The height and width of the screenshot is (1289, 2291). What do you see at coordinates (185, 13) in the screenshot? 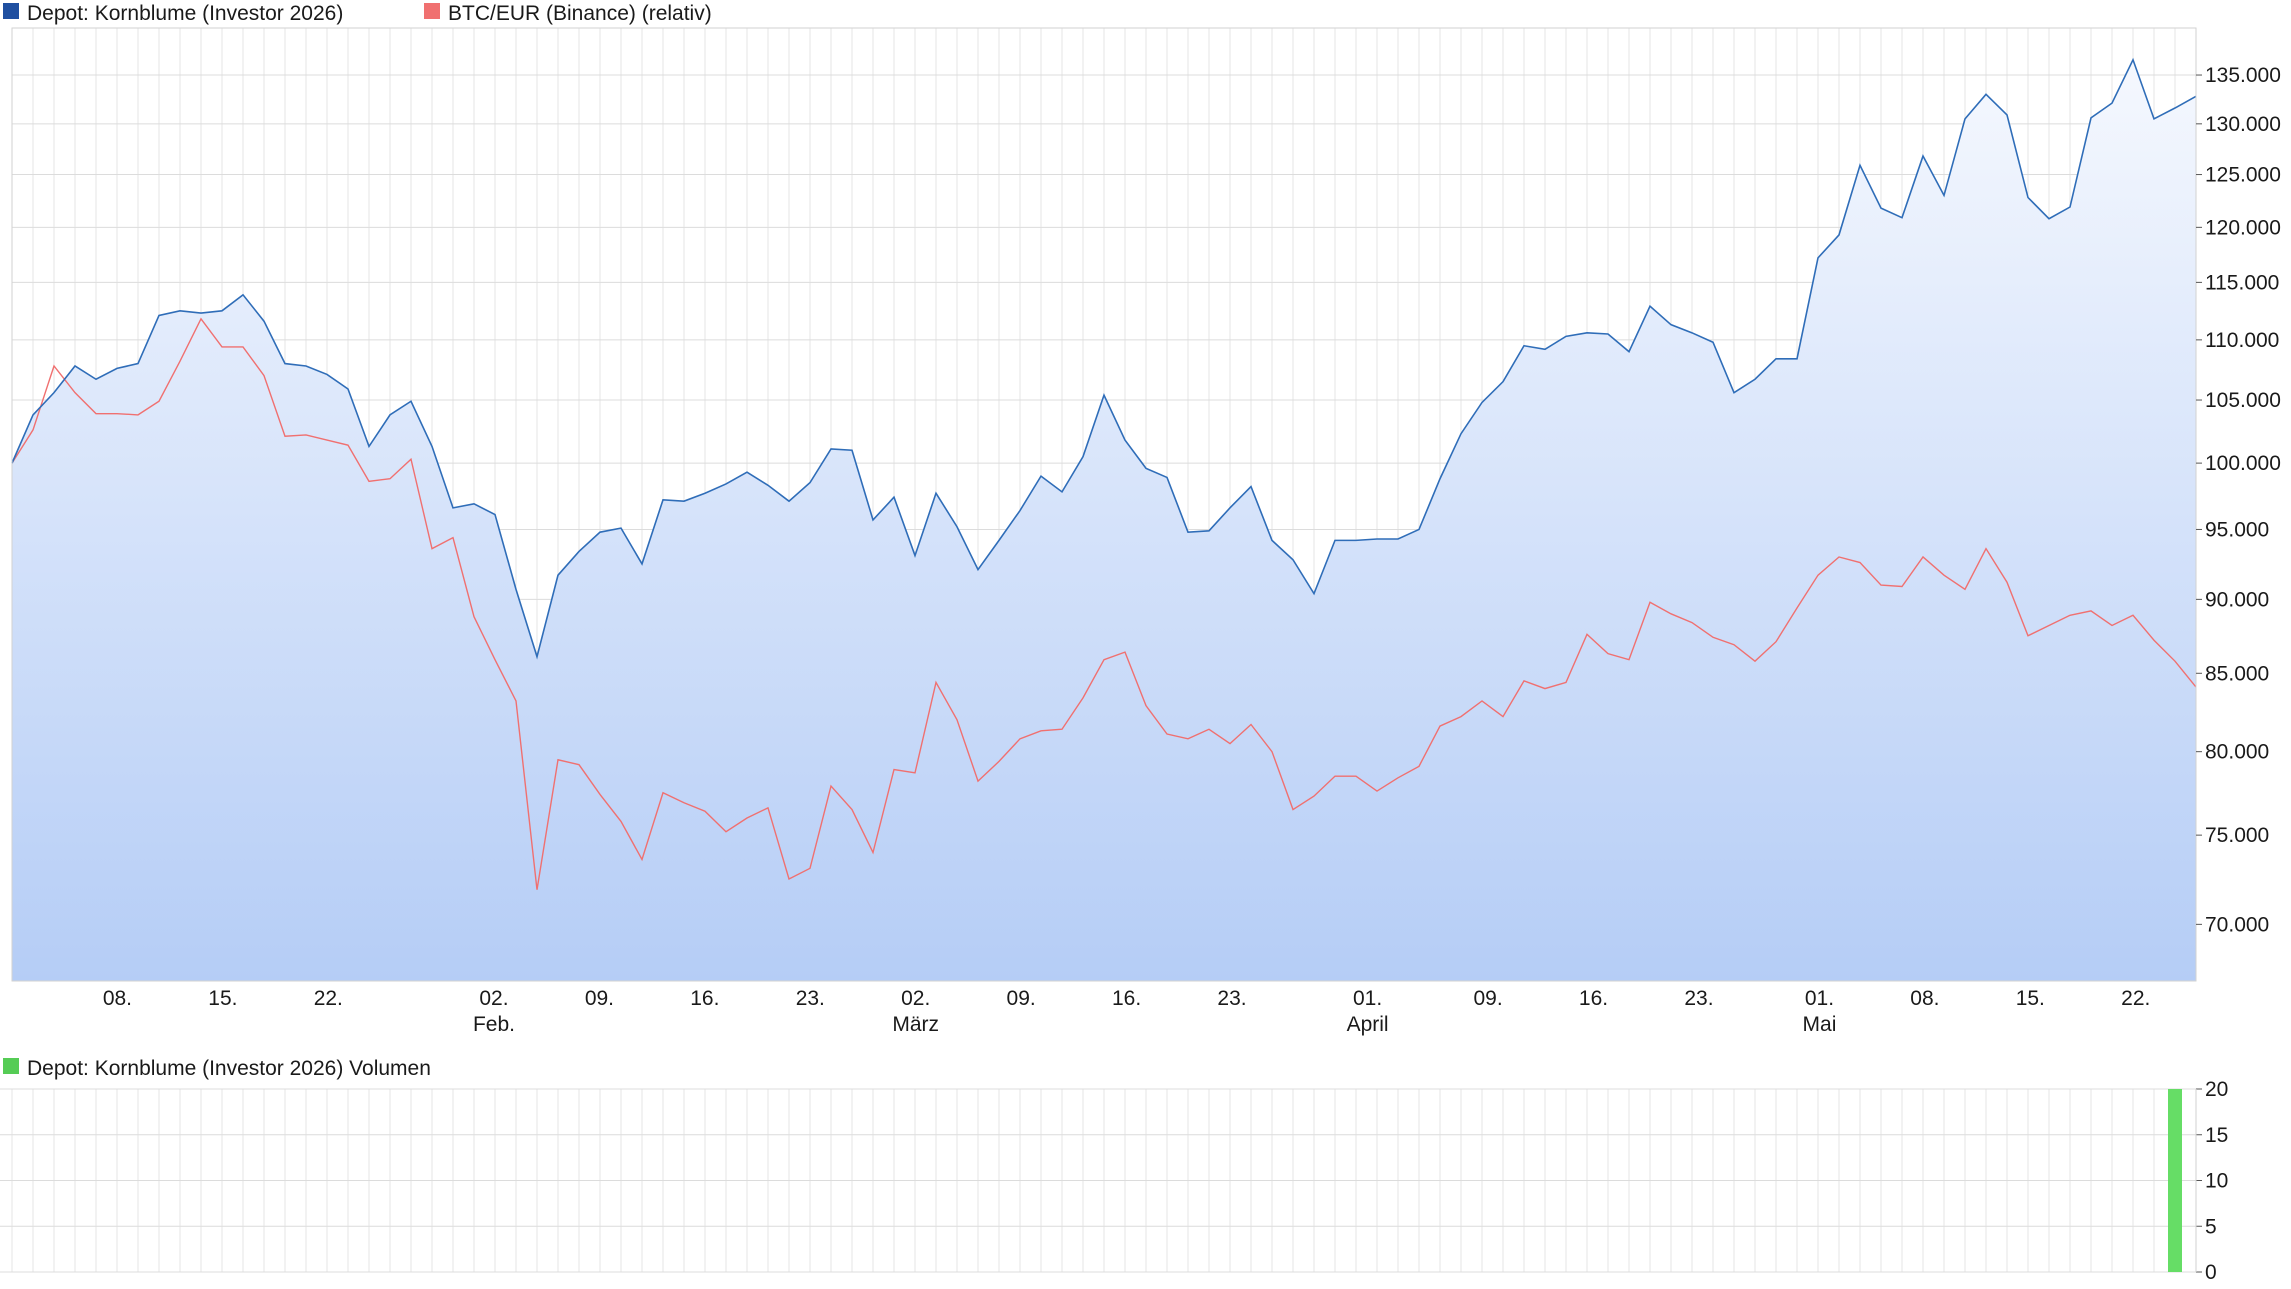
I see `legend-label-depot: Depot: Kornblume (Investor 2026)` at bounding box center [185, 13].